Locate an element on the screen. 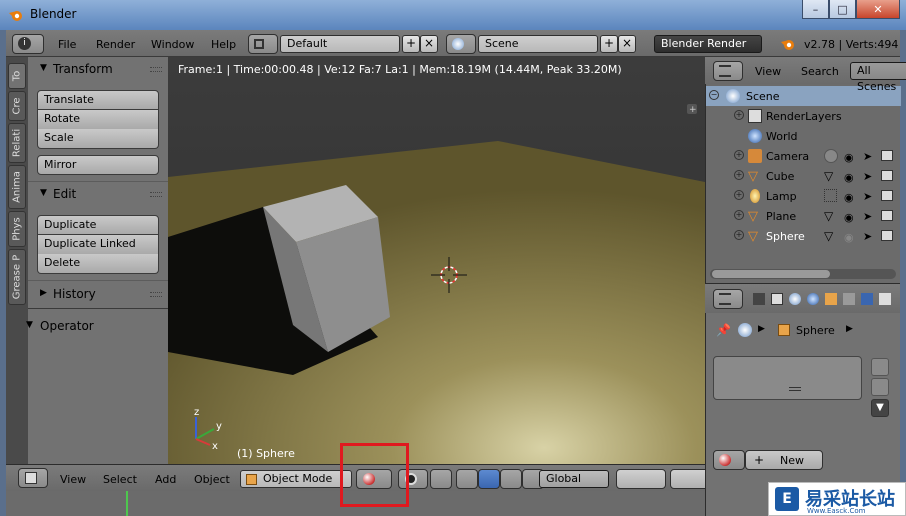 The image size is (906, 516). scale-button: Scale is located at coordinates (98, 139).